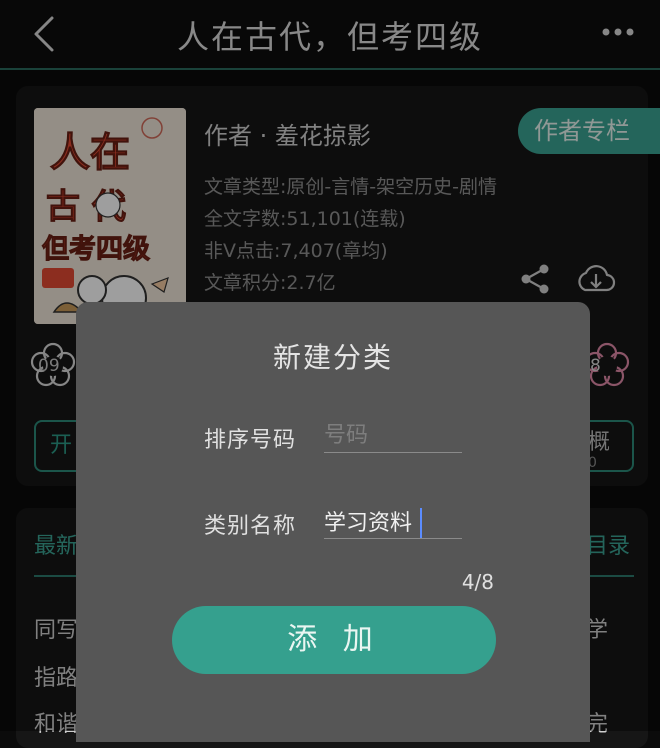 The height and width of the screenshot is (748, 660). Describe the element at coordinates (334, 640) in the screenshot. I see `add-button: 添 加` at that location.